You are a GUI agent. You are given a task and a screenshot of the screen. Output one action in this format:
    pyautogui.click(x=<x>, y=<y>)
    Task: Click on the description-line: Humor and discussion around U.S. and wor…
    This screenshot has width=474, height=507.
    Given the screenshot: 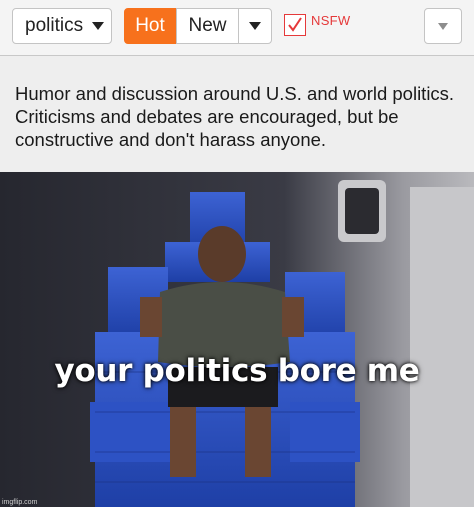 What is the action you would take?
    pyautogui.click(x=235, y=93)
    